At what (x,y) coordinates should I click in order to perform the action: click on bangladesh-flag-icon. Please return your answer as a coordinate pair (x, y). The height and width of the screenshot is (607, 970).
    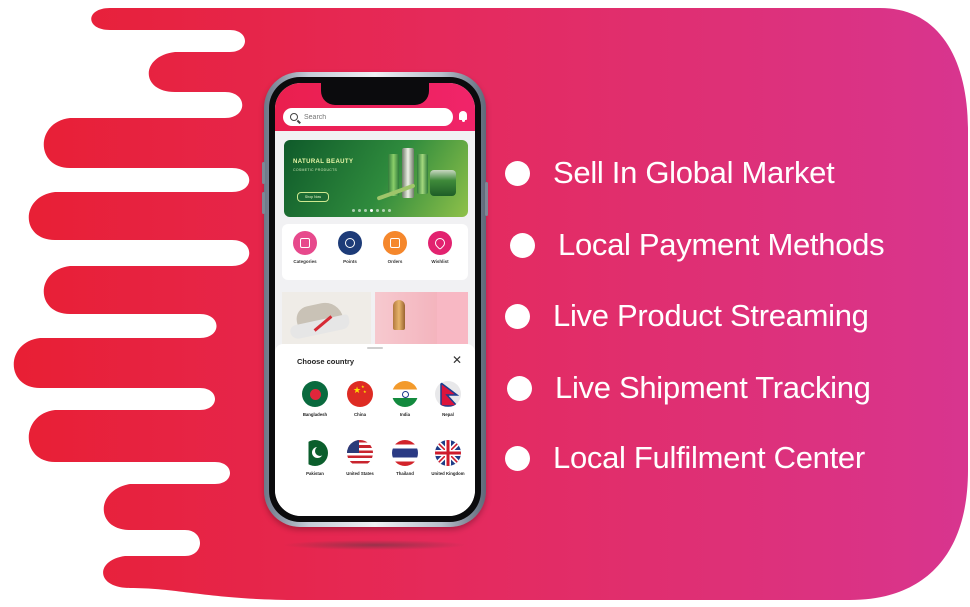
    Looking at the image, I should click on (315, 394).